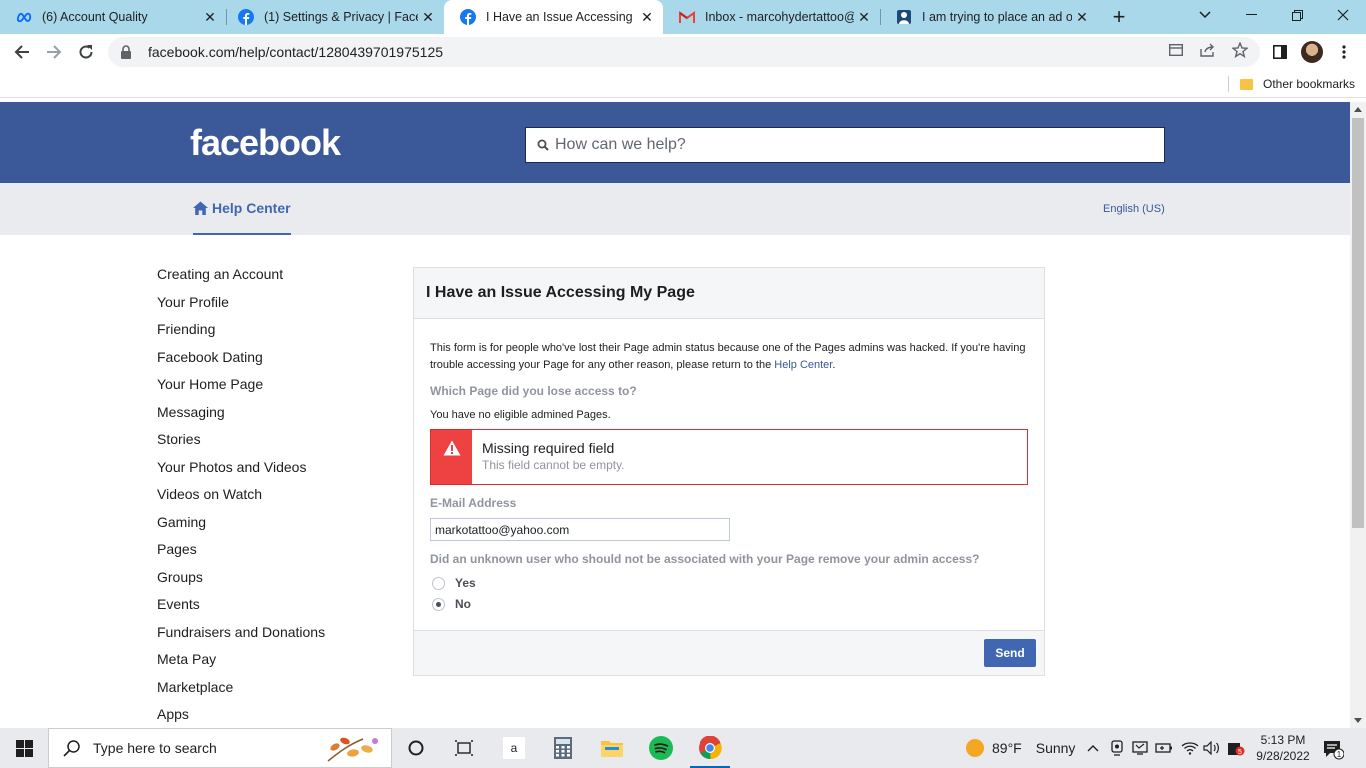 Image resolution: width=1366 pixels, height=768 pixels. Describe the element at coordinates (1283, 740) in the screenshot. I see `clock-time: 5:13 PM` at that location.